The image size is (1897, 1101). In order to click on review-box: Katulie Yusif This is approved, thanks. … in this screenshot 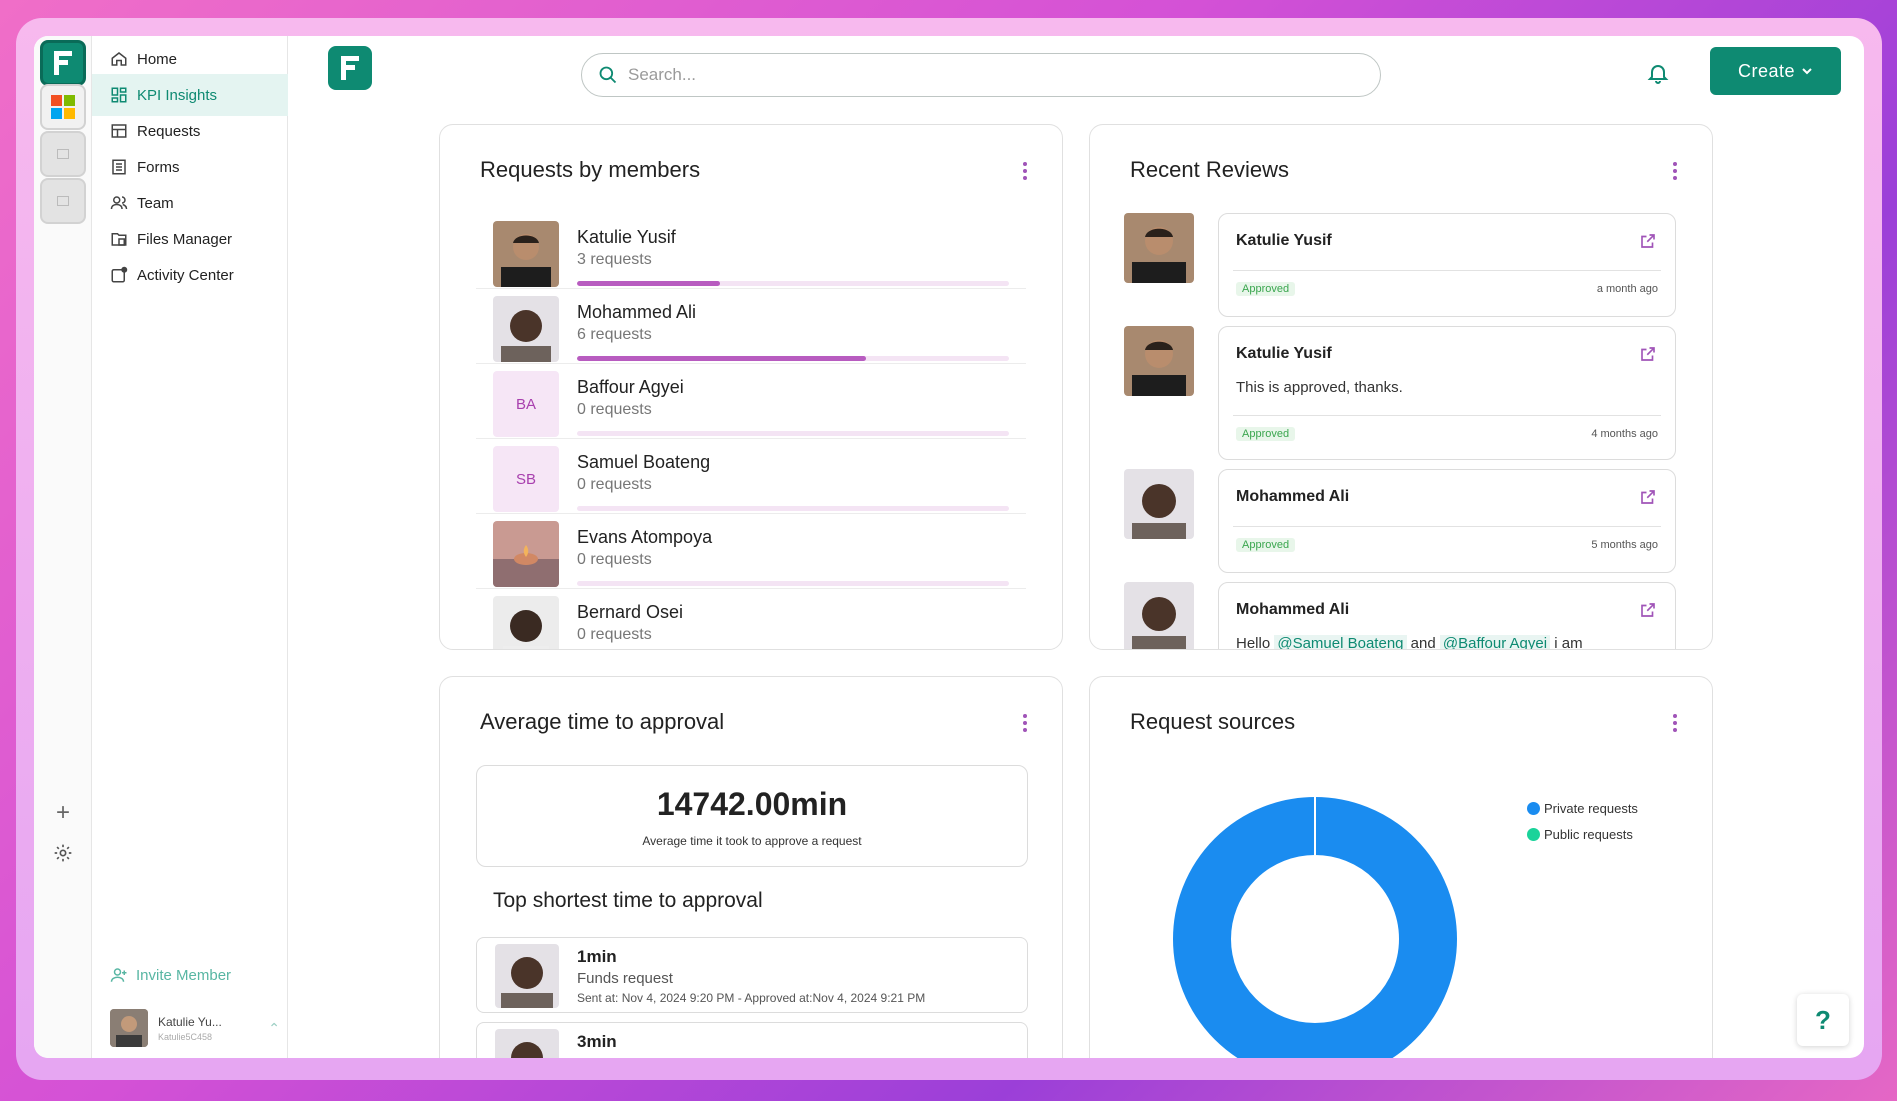, I will do `click(1447, 393)`.